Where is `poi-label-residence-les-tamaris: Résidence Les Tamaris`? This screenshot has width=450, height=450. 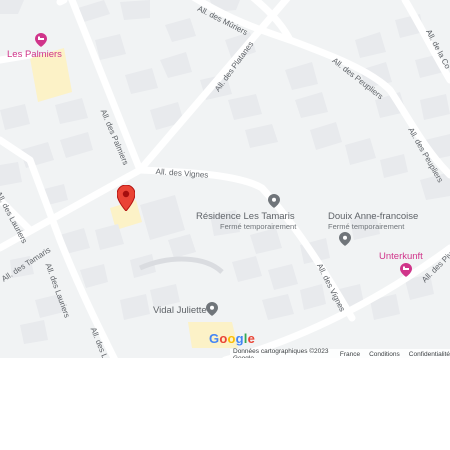 poi-label-residence-les-tamaris: Résidence Les Tamaris is located at coordinates (245, 216).